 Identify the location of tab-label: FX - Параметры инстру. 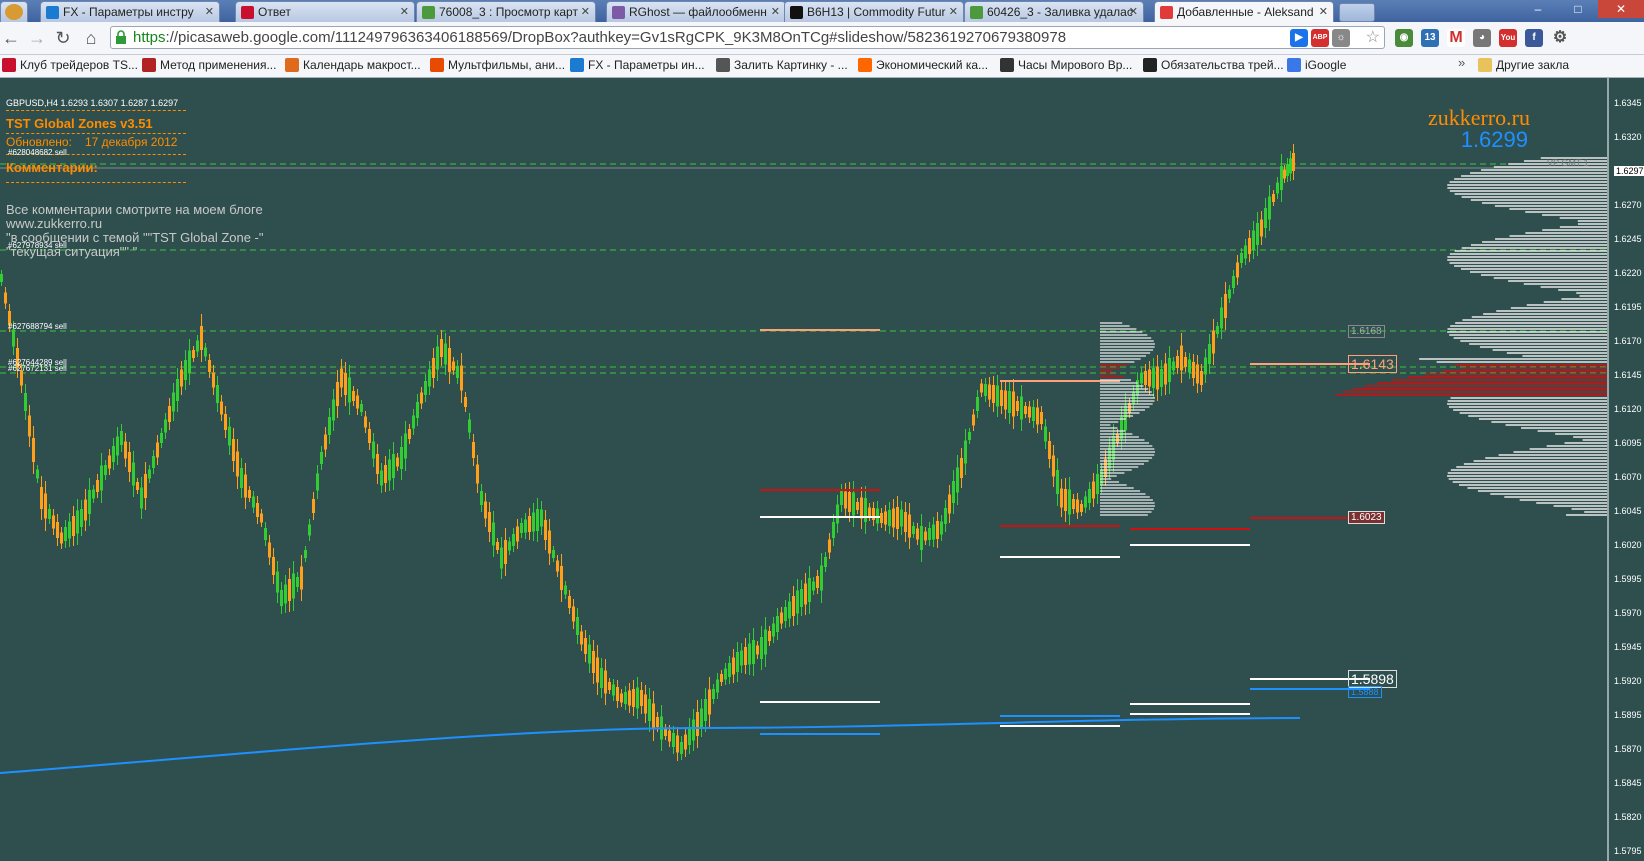
(128, 12).